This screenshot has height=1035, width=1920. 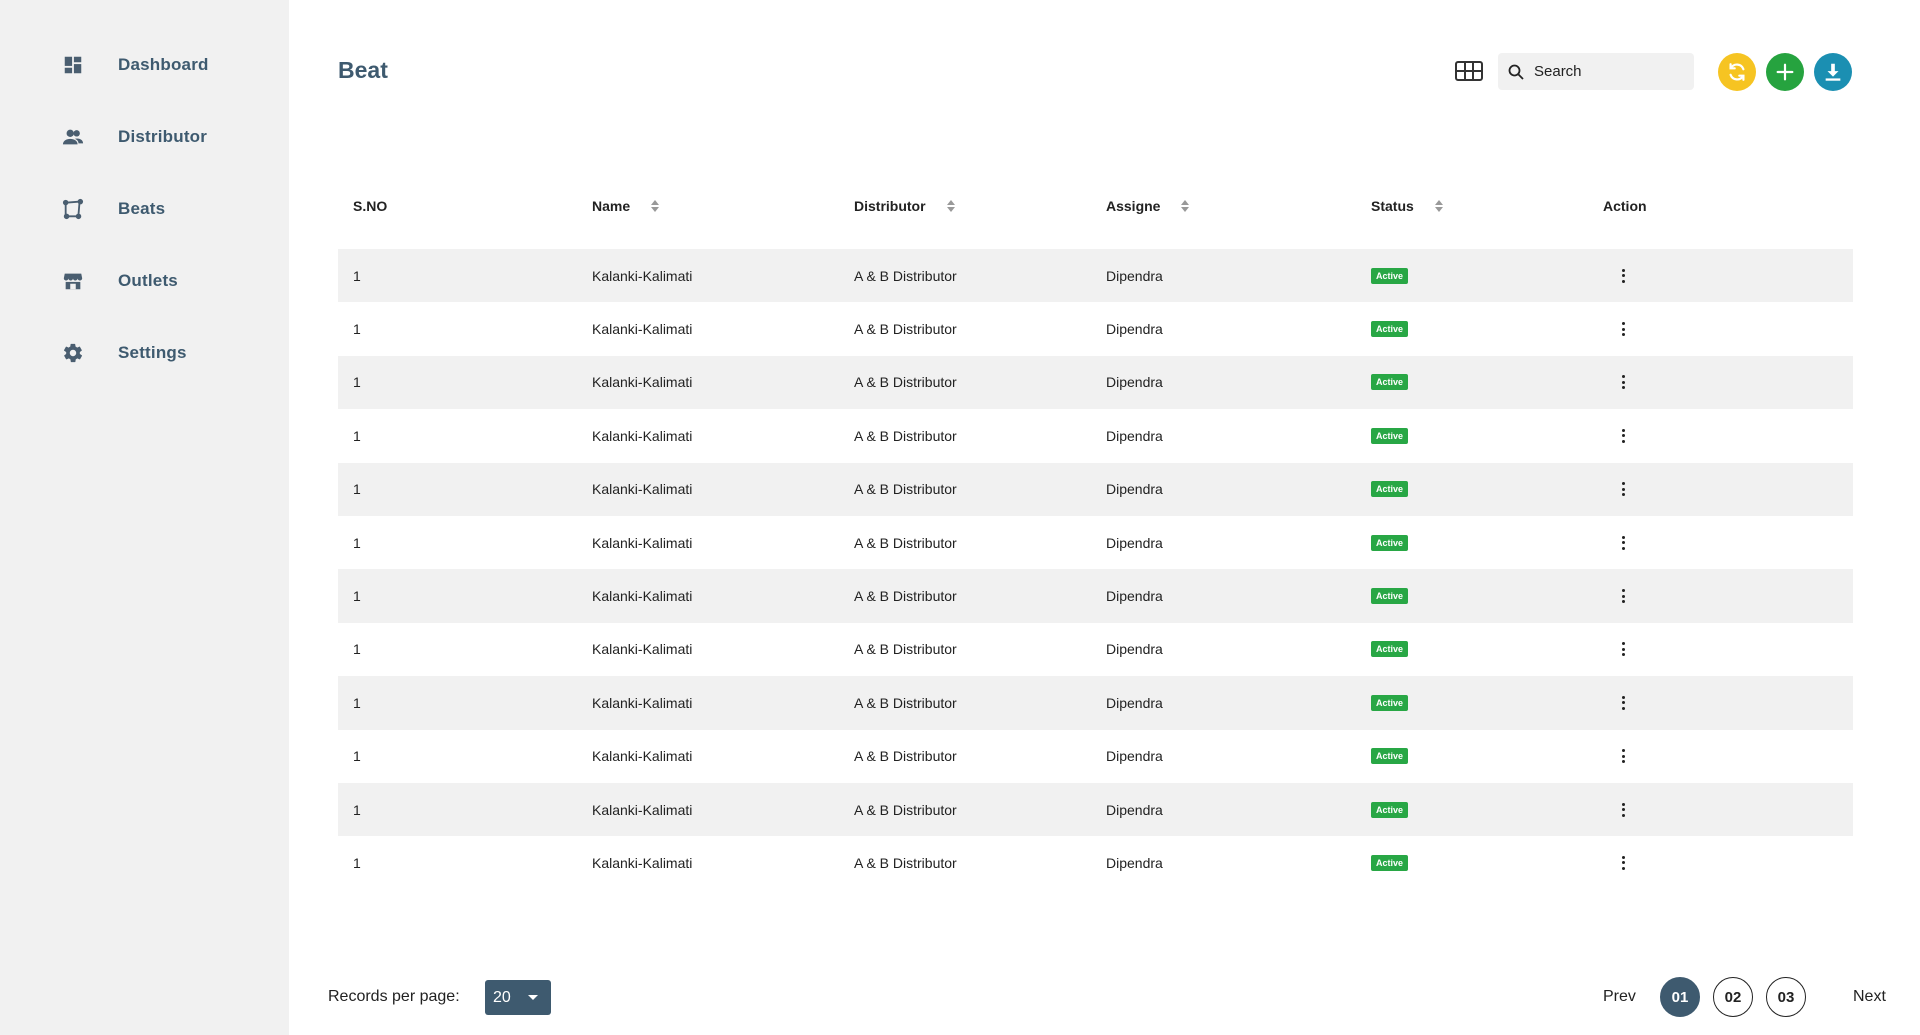 I want to click on refresh-button, so click(x=1737, y=72).